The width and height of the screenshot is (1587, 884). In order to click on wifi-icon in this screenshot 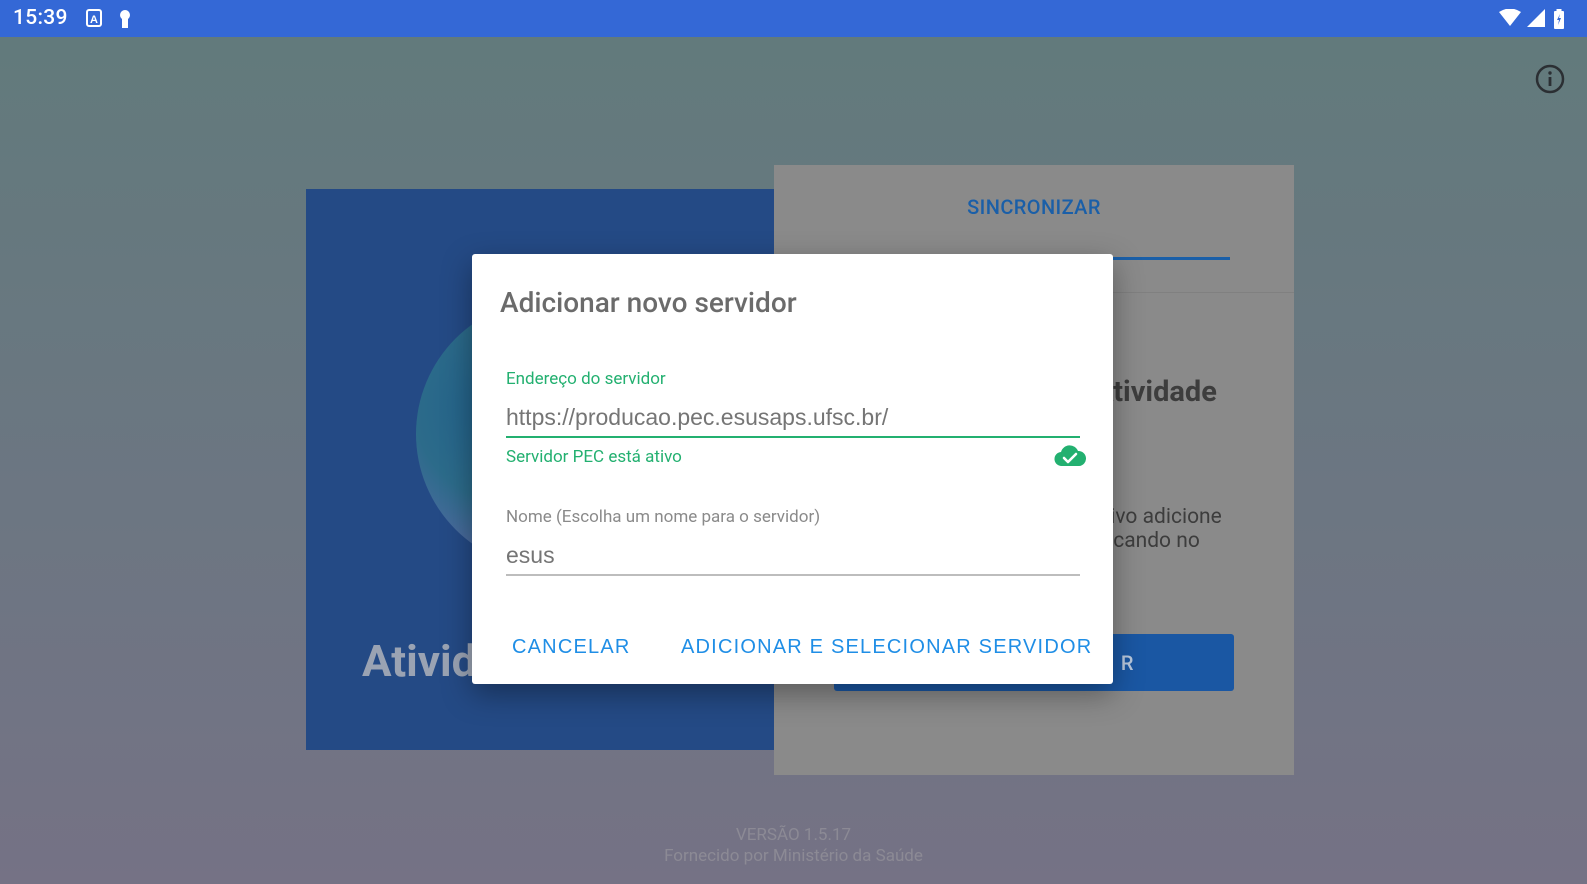, I will do `click(1510, 19)`.